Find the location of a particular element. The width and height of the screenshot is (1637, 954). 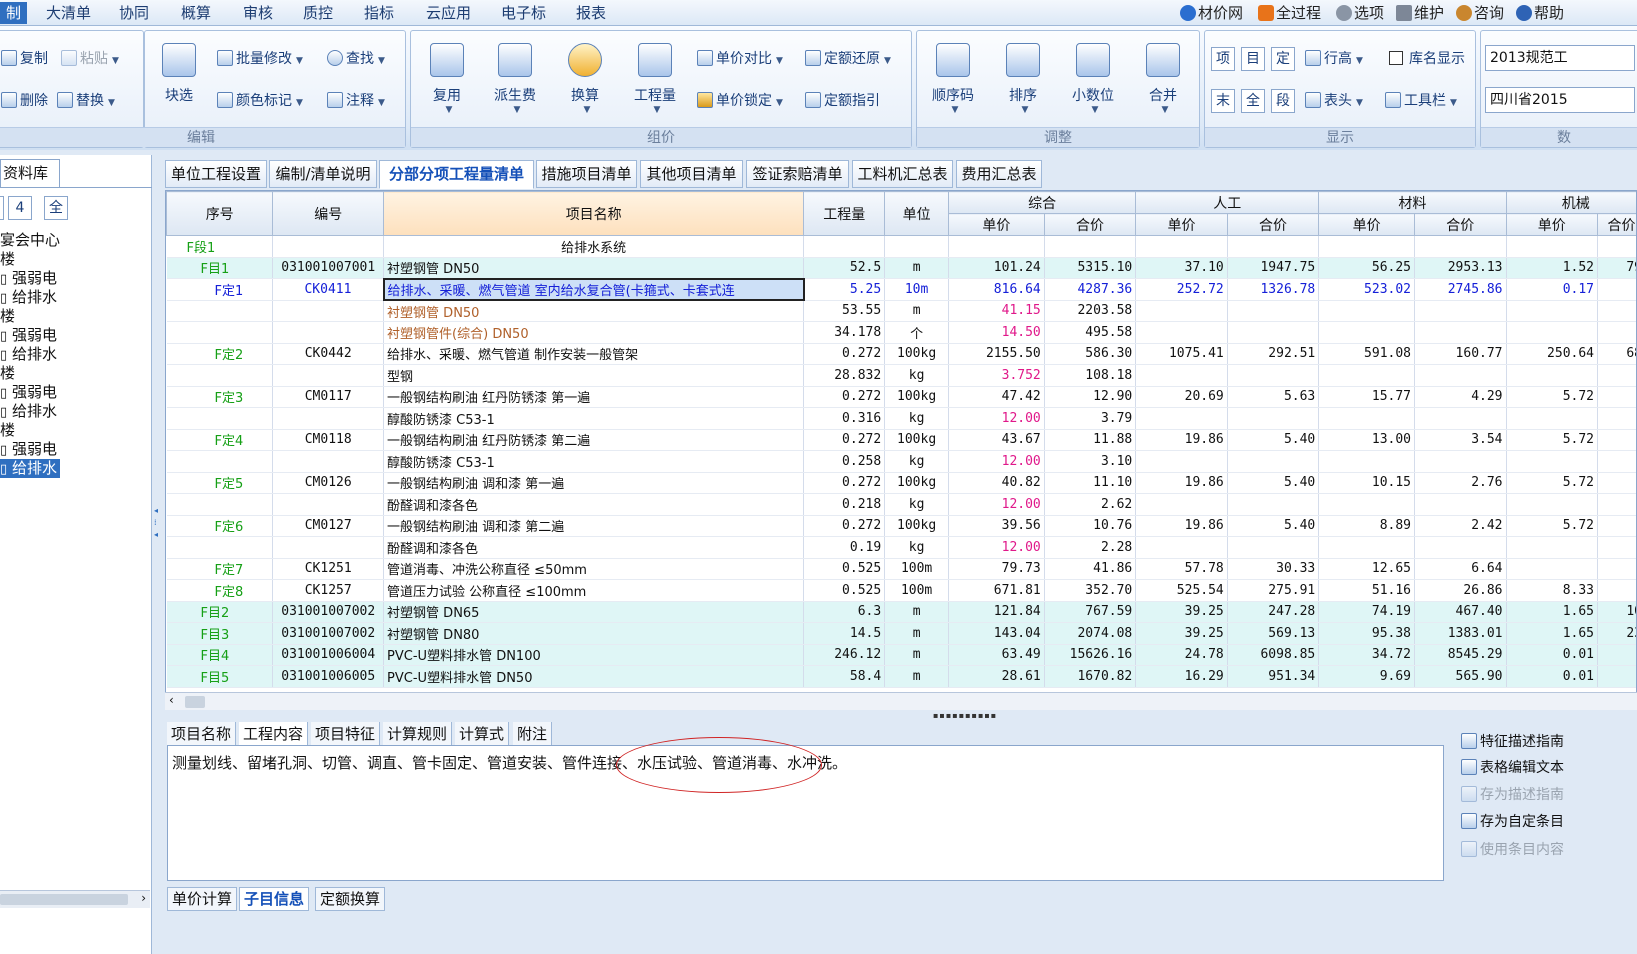

cell-mp: 95.38 is located at coordinates (1367, 633).